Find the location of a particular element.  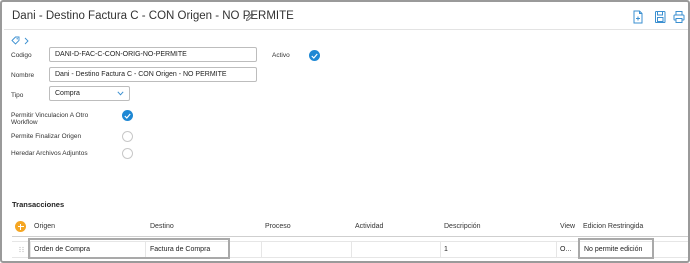

permite-finalizar-label: Permite Finalizar Origen is located at coordinates (46, 136).